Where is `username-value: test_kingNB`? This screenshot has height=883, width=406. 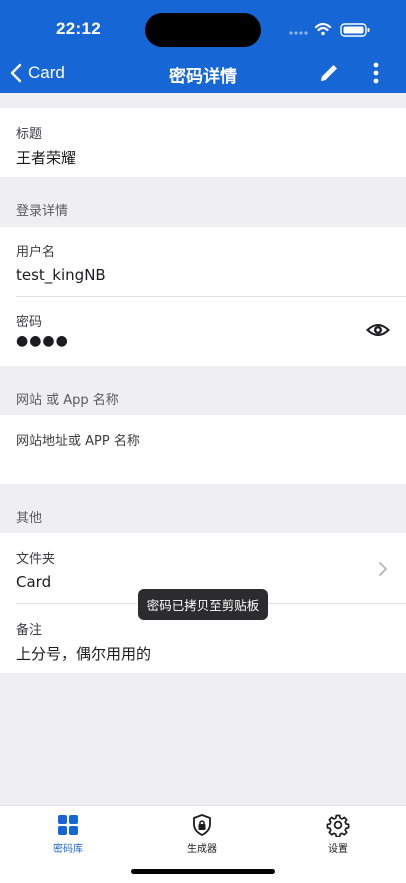
username-value: test_kingNB is located at coordinates (61, 275).